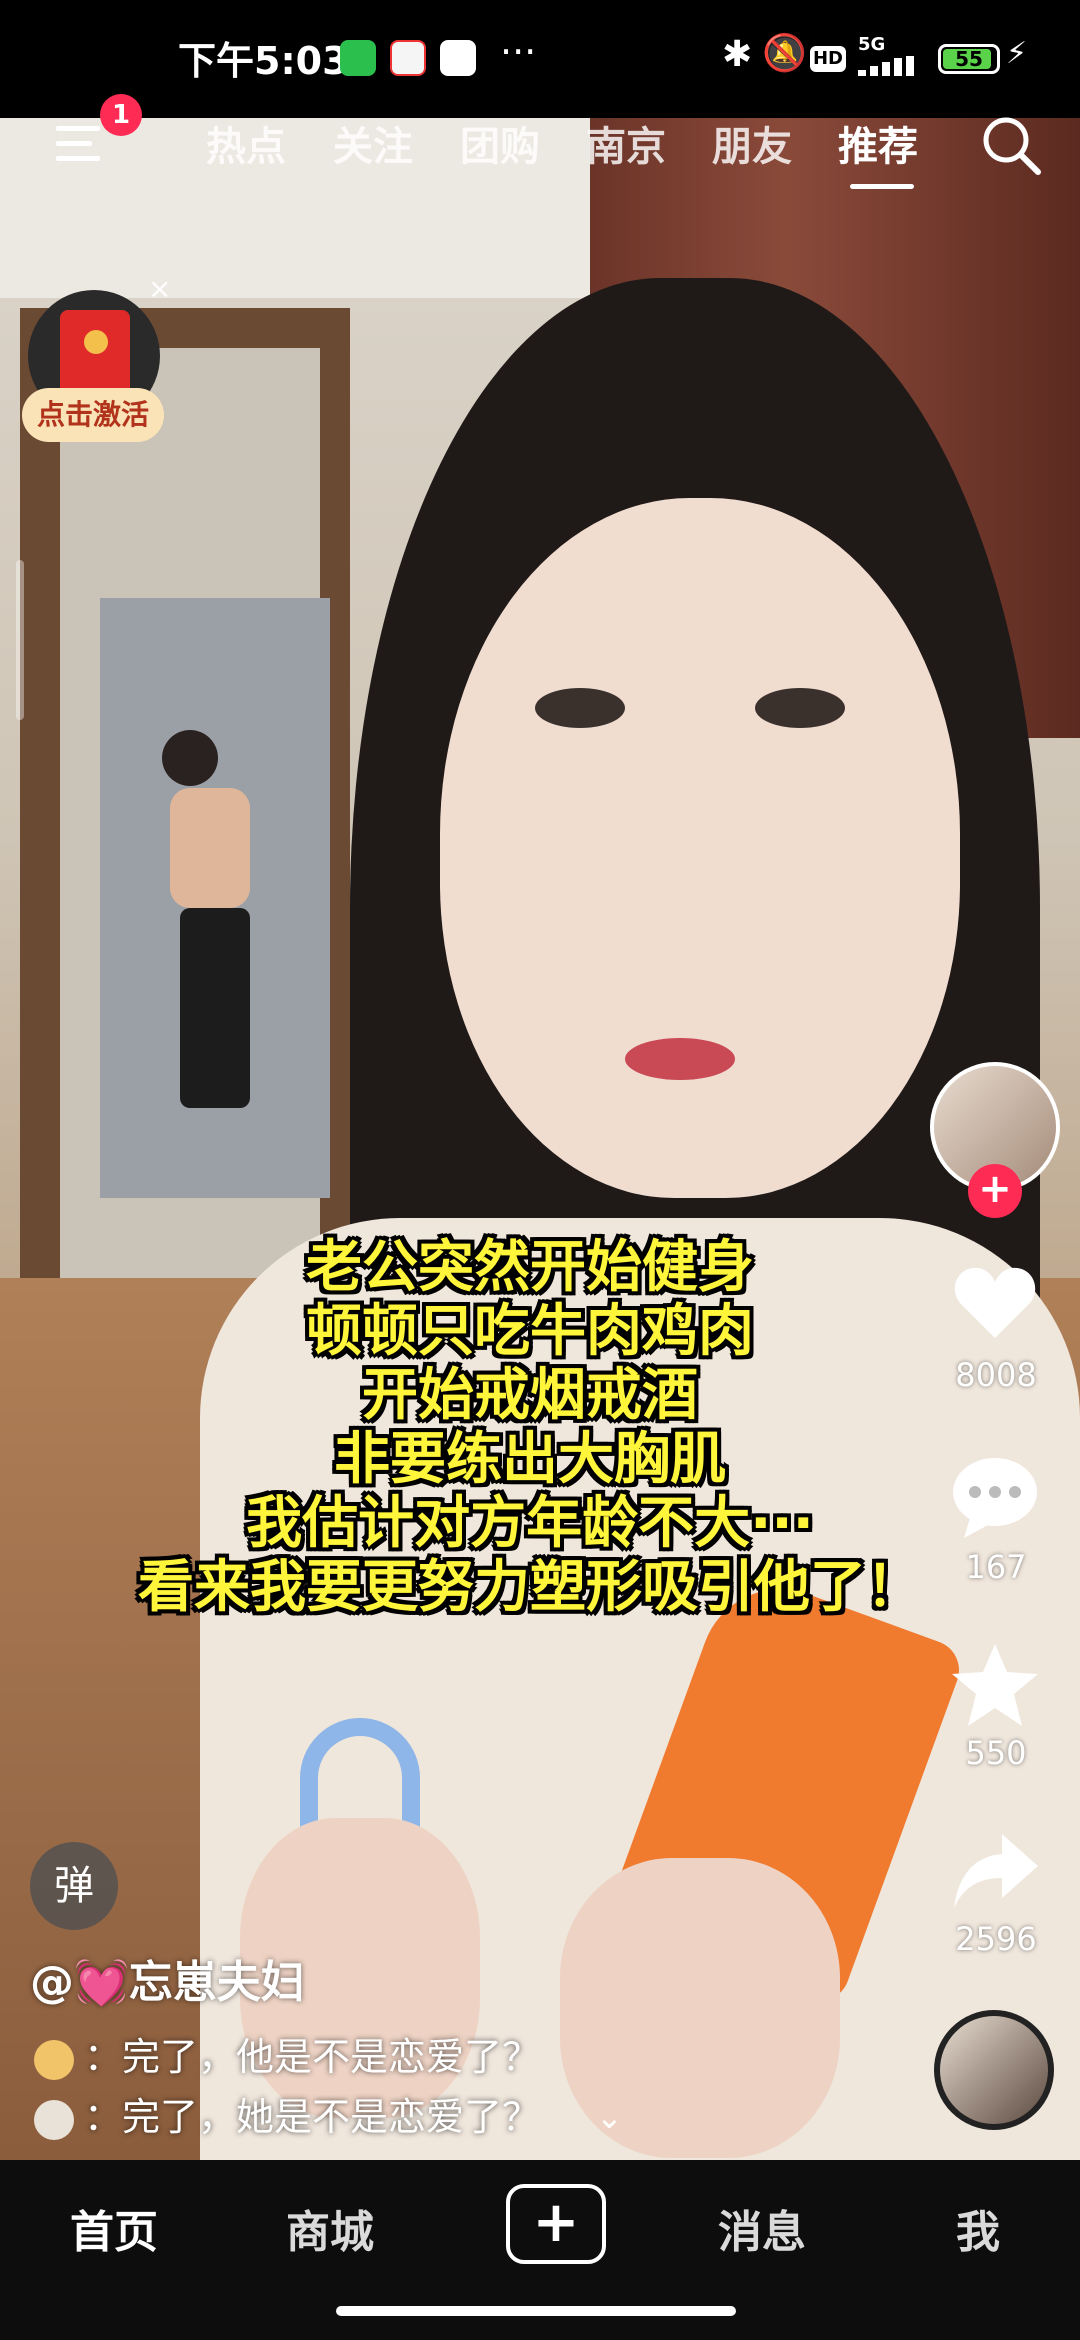 This screenshot has width=1080, height=2340. What do you see at coordinates (784, 53) in the screenshot?
I see `mute-bell-icon: 🔕` at bounding box center [784, 53].